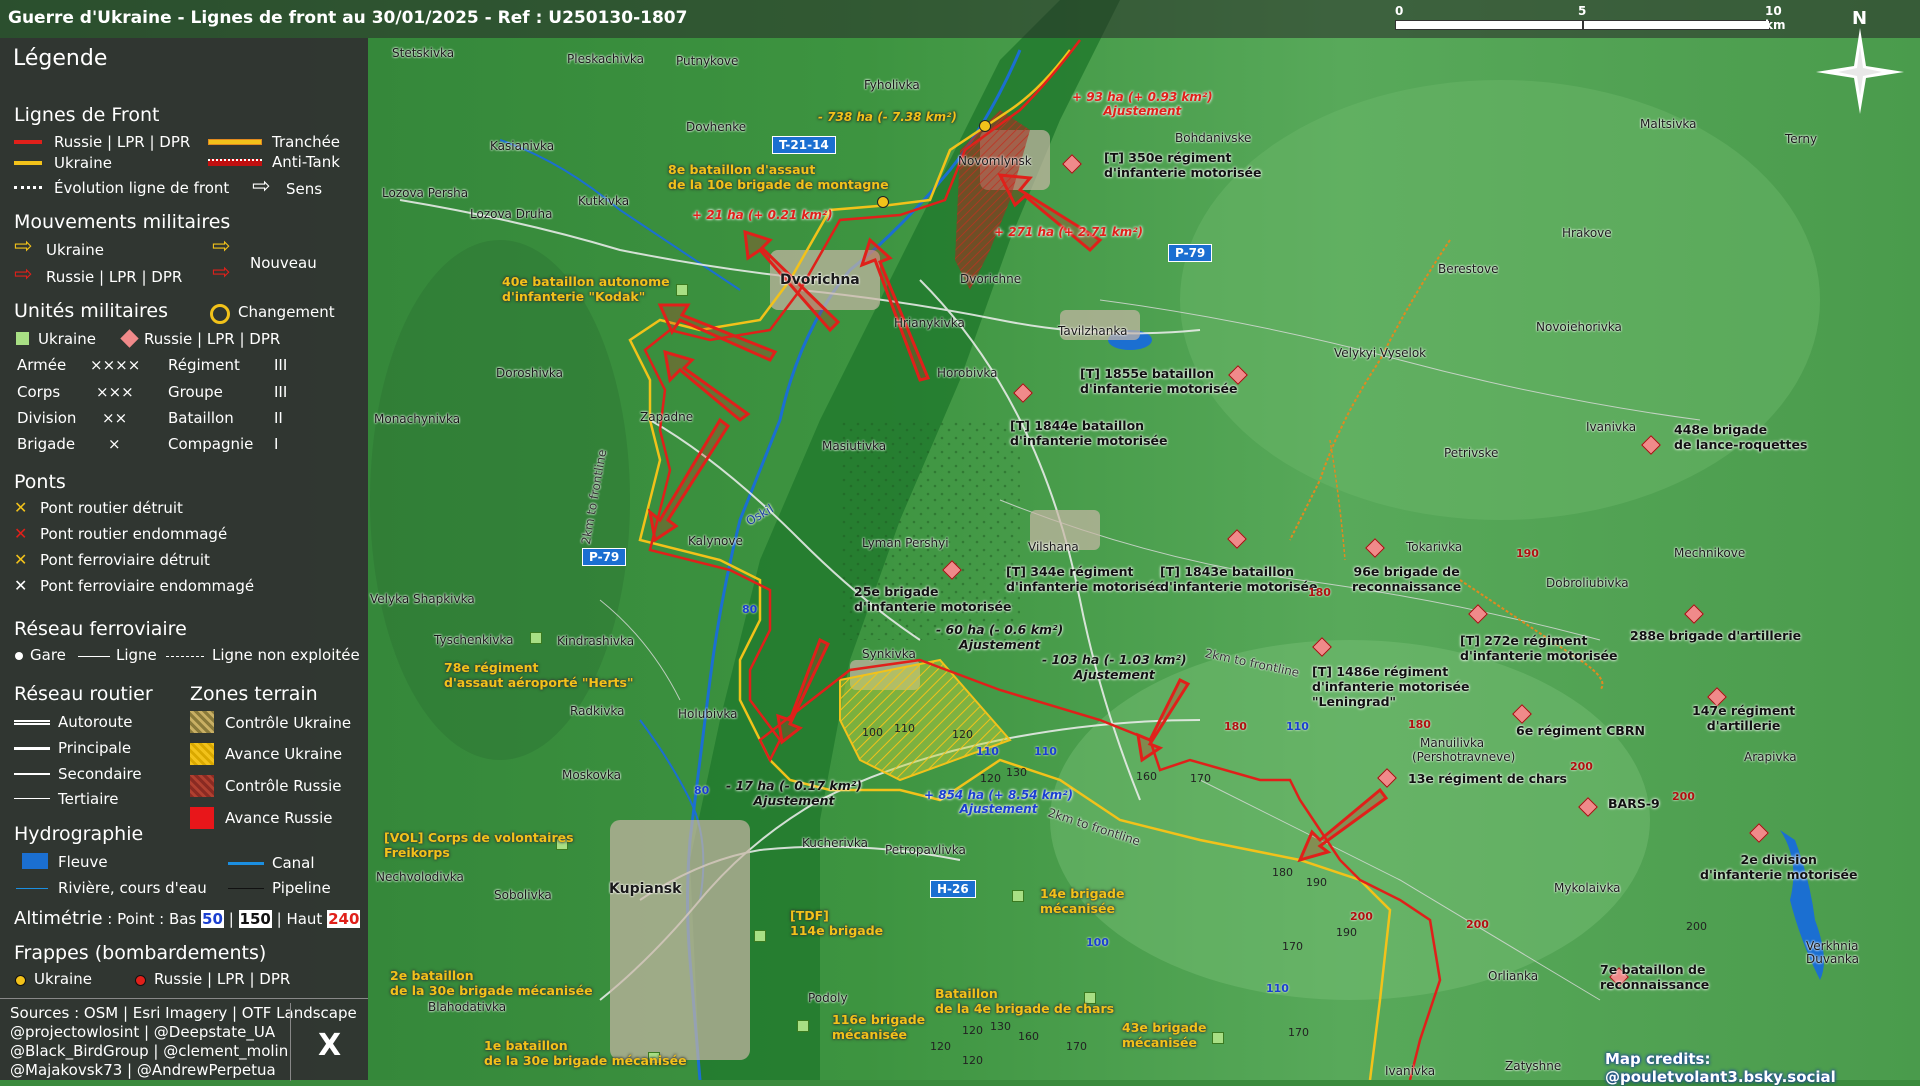  What do you see at coordinates (1069, 232) in the screenshot?
I see `area-change-label: + 271 ha (+ 2.71 km²)` at bounding box center [1069, 232].